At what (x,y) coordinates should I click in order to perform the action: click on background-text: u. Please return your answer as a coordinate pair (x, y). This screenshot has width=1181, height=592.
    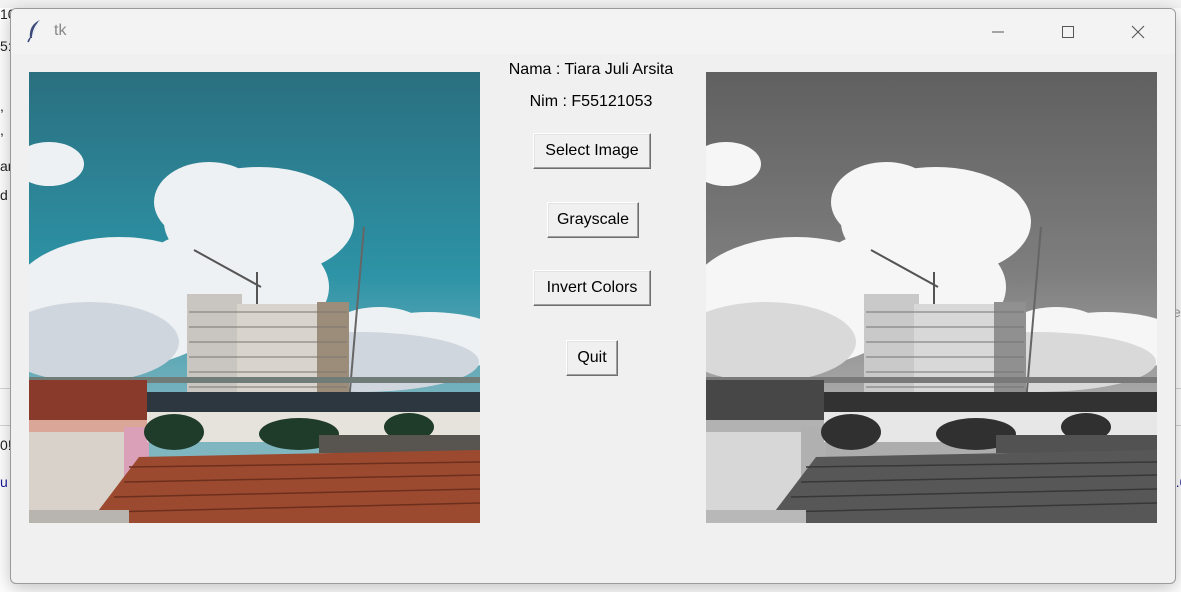
    Looking at the image, I should click on (4, 482).